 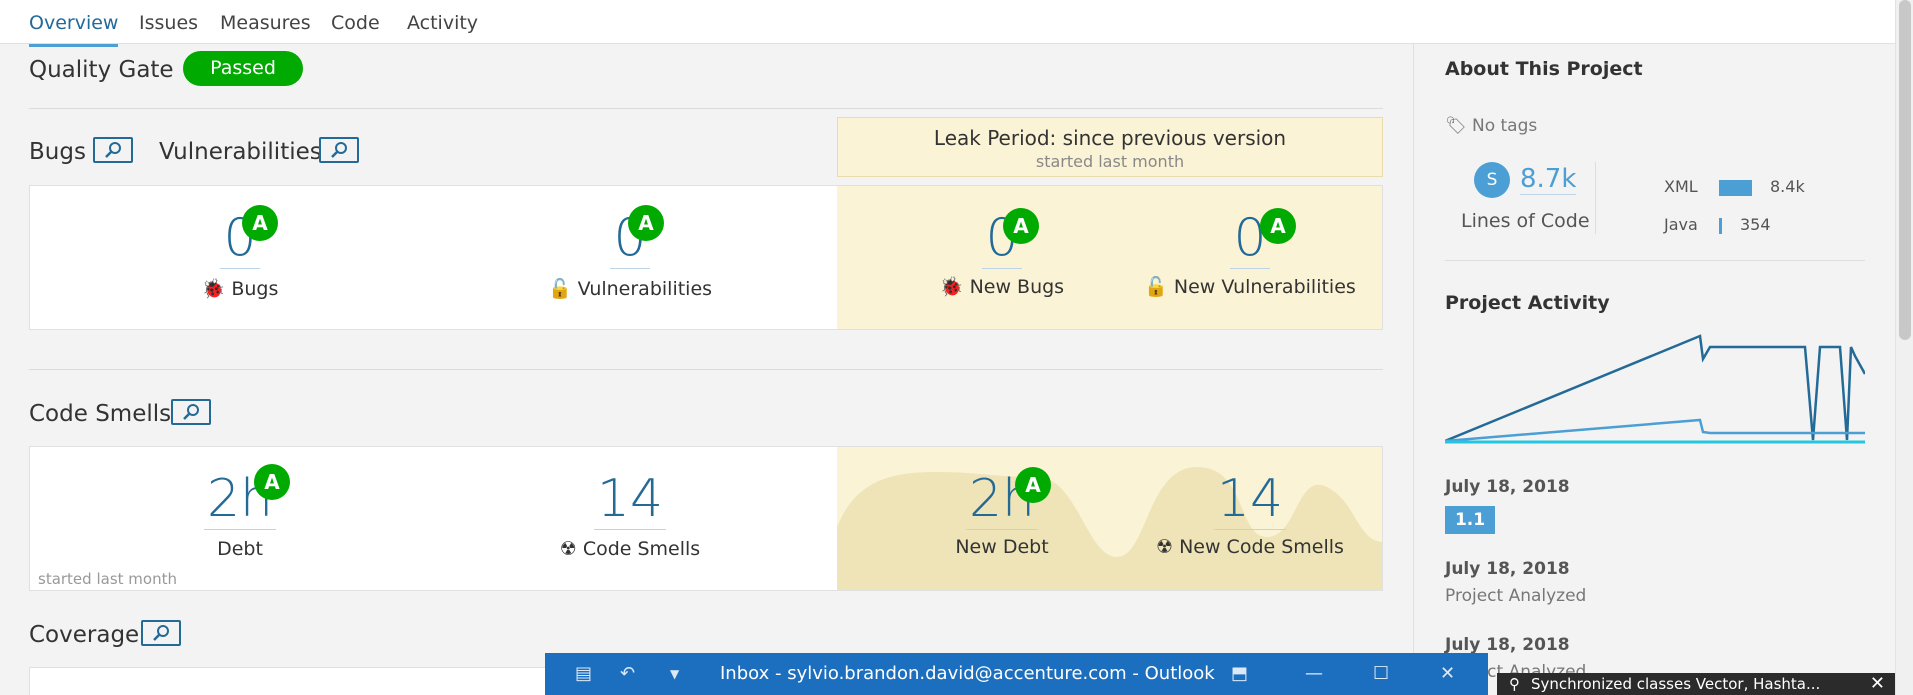 What do you see at coordinates (1033, 485) in the screenshot?
I see `new-debt-rating: A` at bounding box center [1033, 485].